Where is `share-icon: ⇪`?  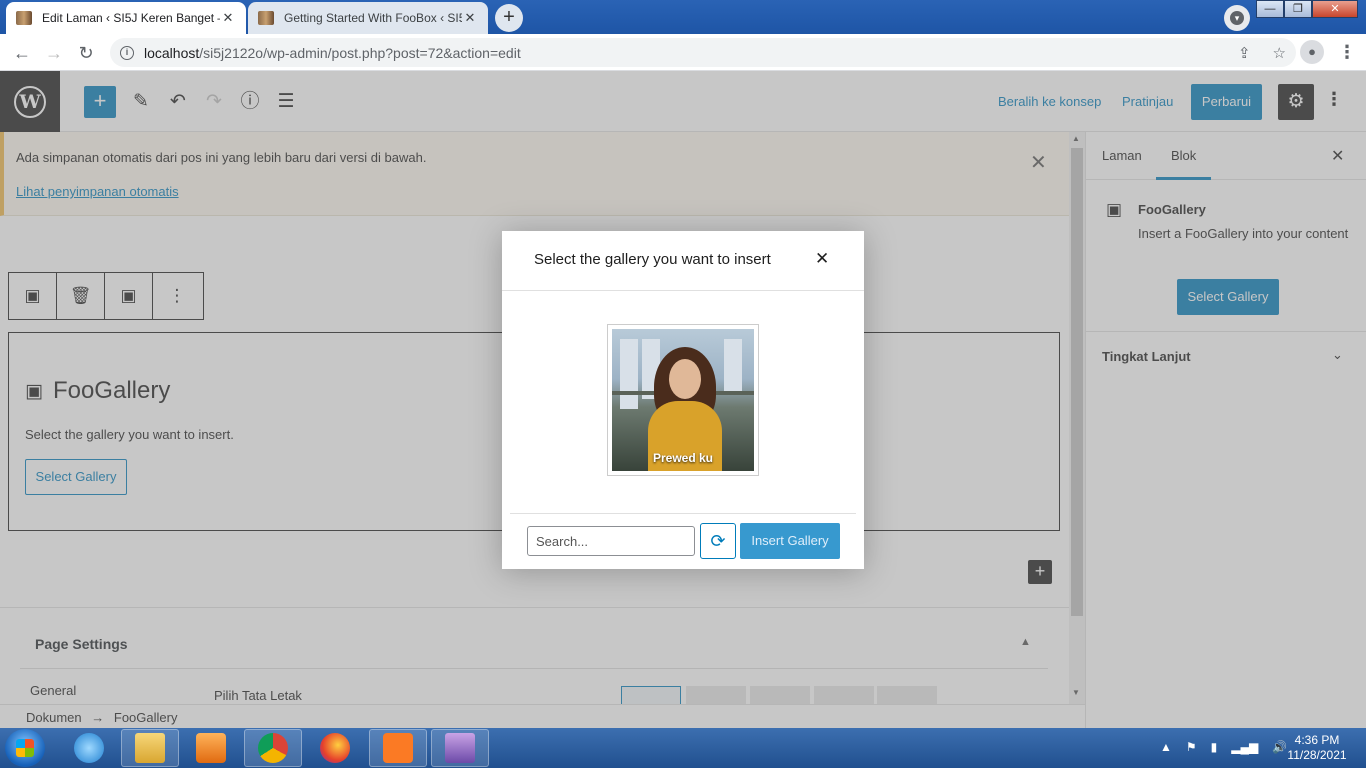
share-icon: ⇪ is located at coordinates (1244, 53).